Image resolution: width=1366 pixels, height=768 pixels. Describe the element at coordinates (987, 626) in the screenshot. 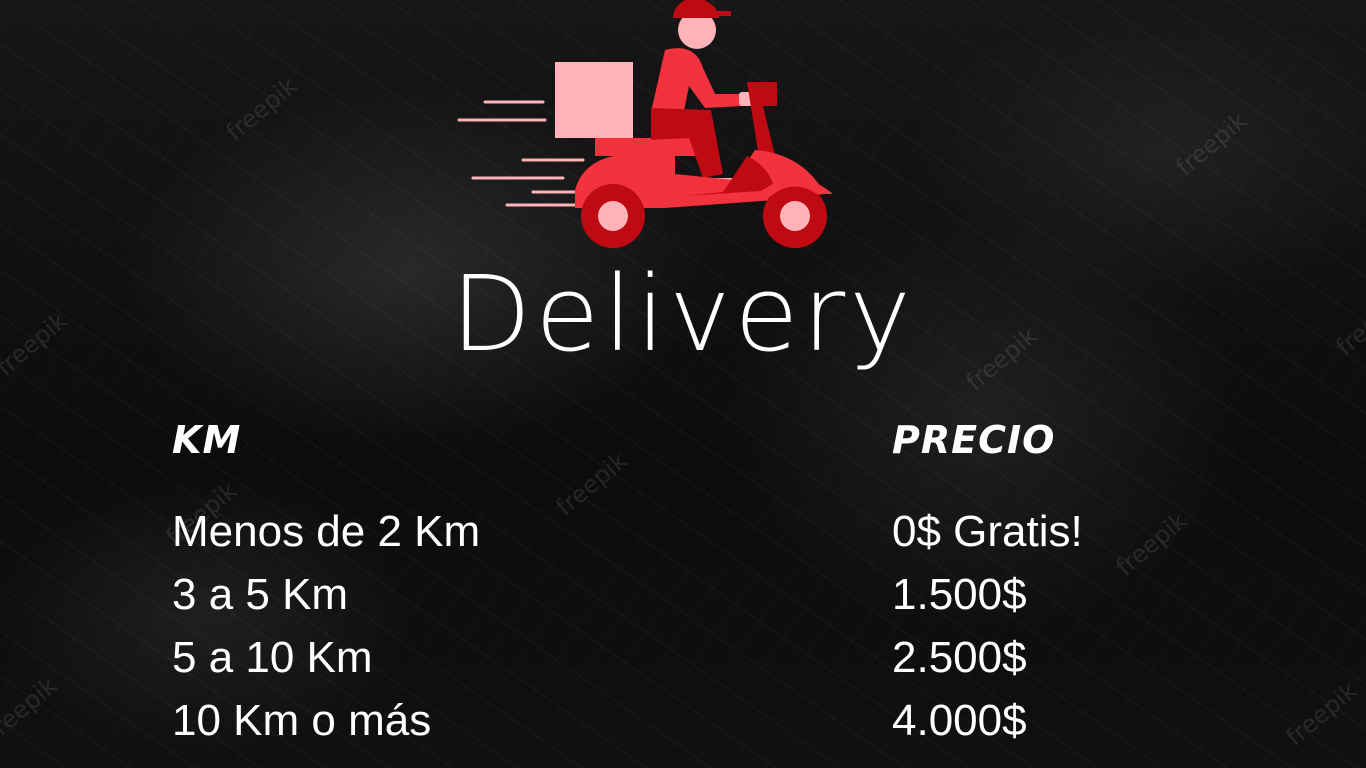

I see `price-list: 0$ Gratis! 1.500$ 2.500$ 4.000$` at that location.